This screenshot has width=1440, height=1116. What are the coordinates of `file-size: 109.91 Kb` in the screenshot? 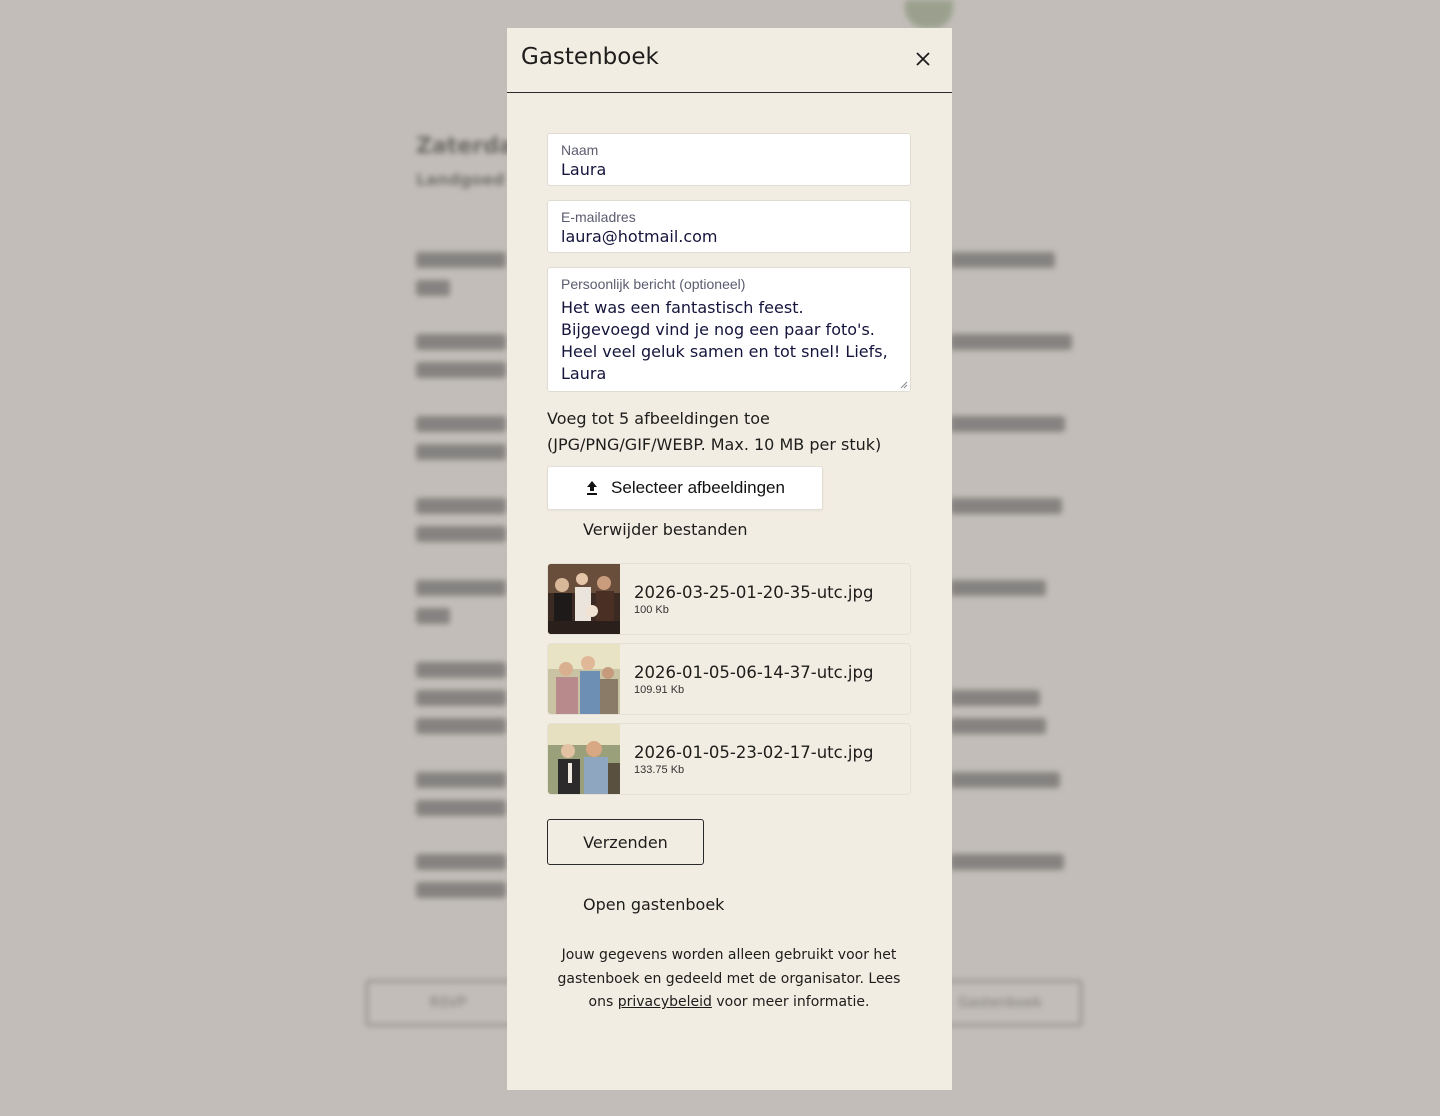 It's located at (659, 689).